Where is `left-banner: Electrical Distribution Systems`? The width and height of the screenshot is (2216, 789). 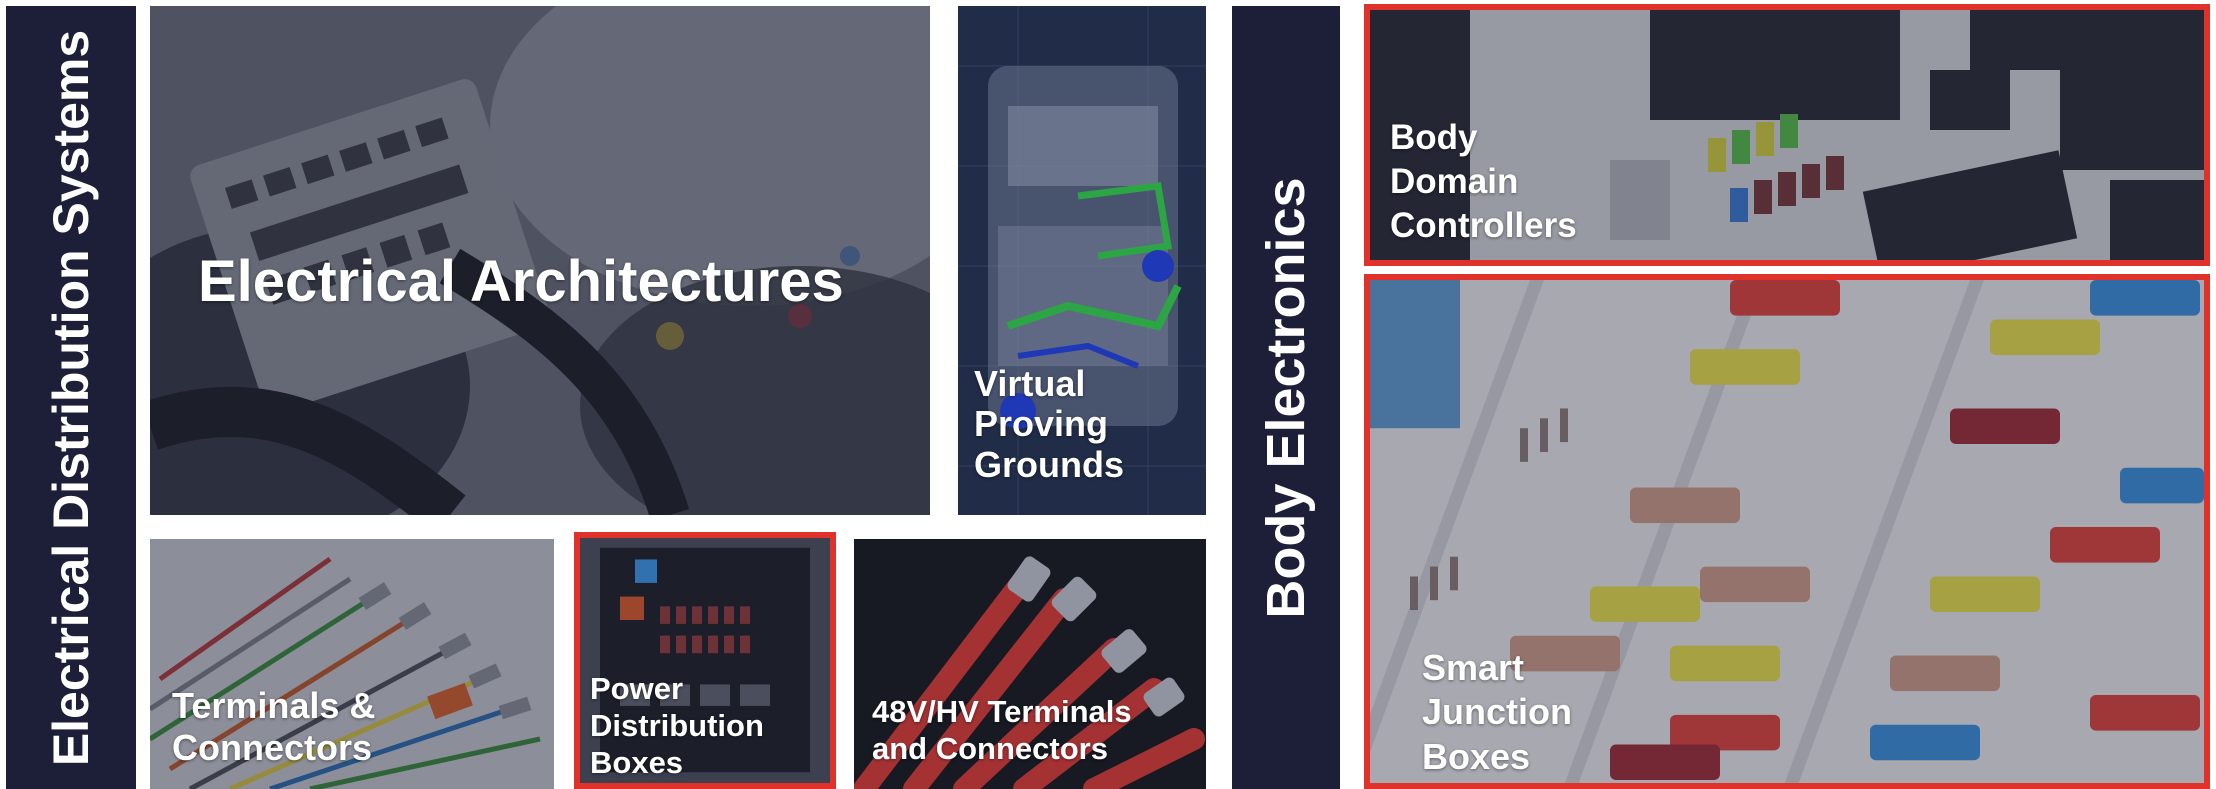 left-banner: Electrical Distribution Systems is located at coordinates (71, 397).